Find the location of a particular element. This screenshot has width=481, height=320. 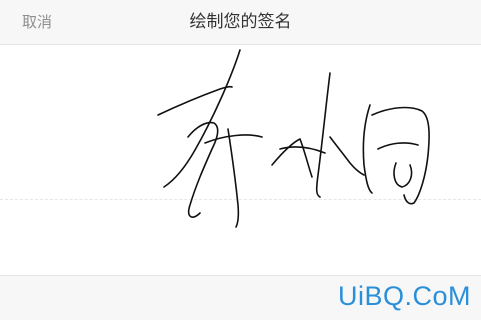

site-watermark: UiBQ.CoM is located at coordinates (404, 296).